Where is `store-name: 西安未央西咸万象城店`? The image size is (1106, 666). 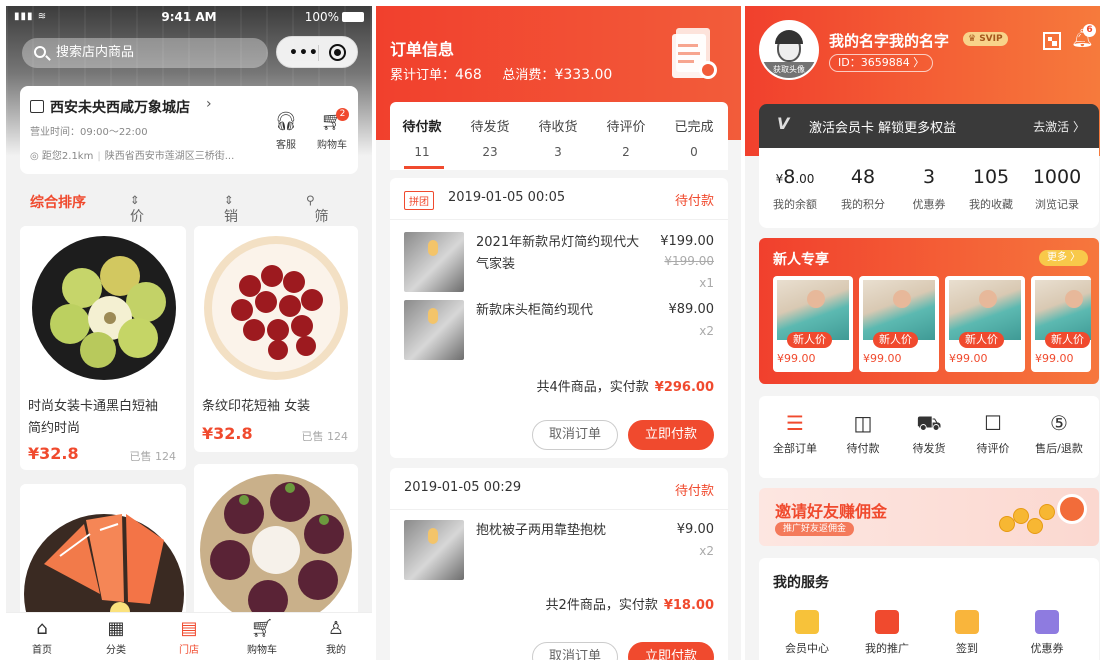
store-name: 西安未央西咸万象城店 is located at coordinates (120, 107).